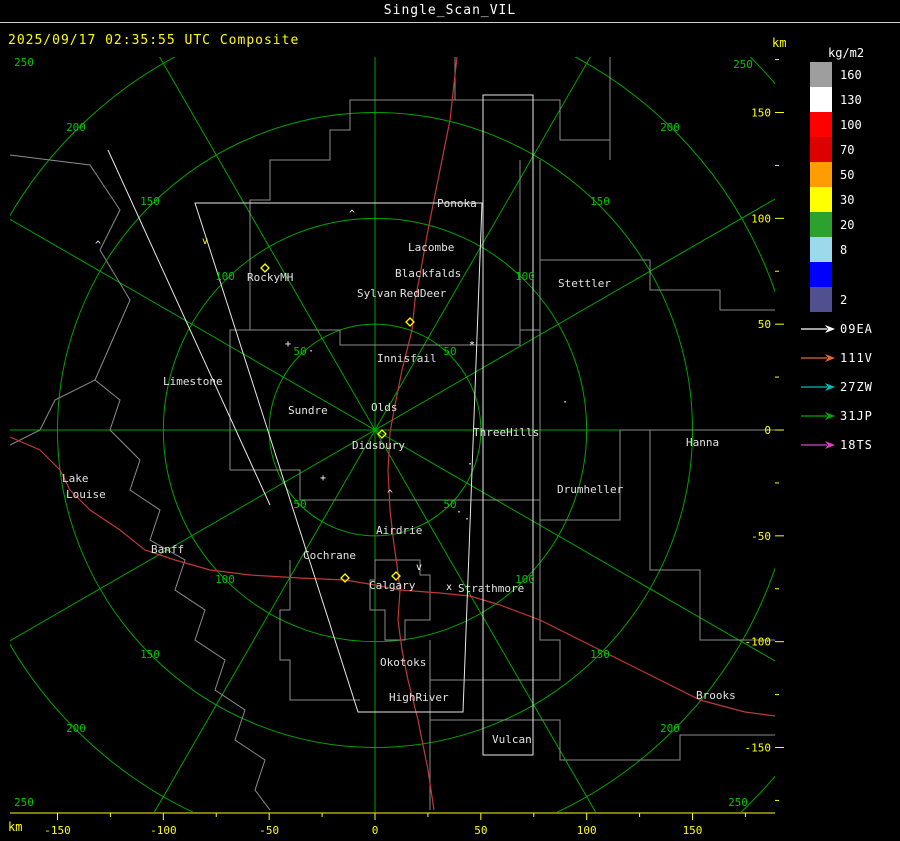 Image resolution: width=900 pixels, height=841 pixels. I want to click on map-symbol: *, so click(472, 345).